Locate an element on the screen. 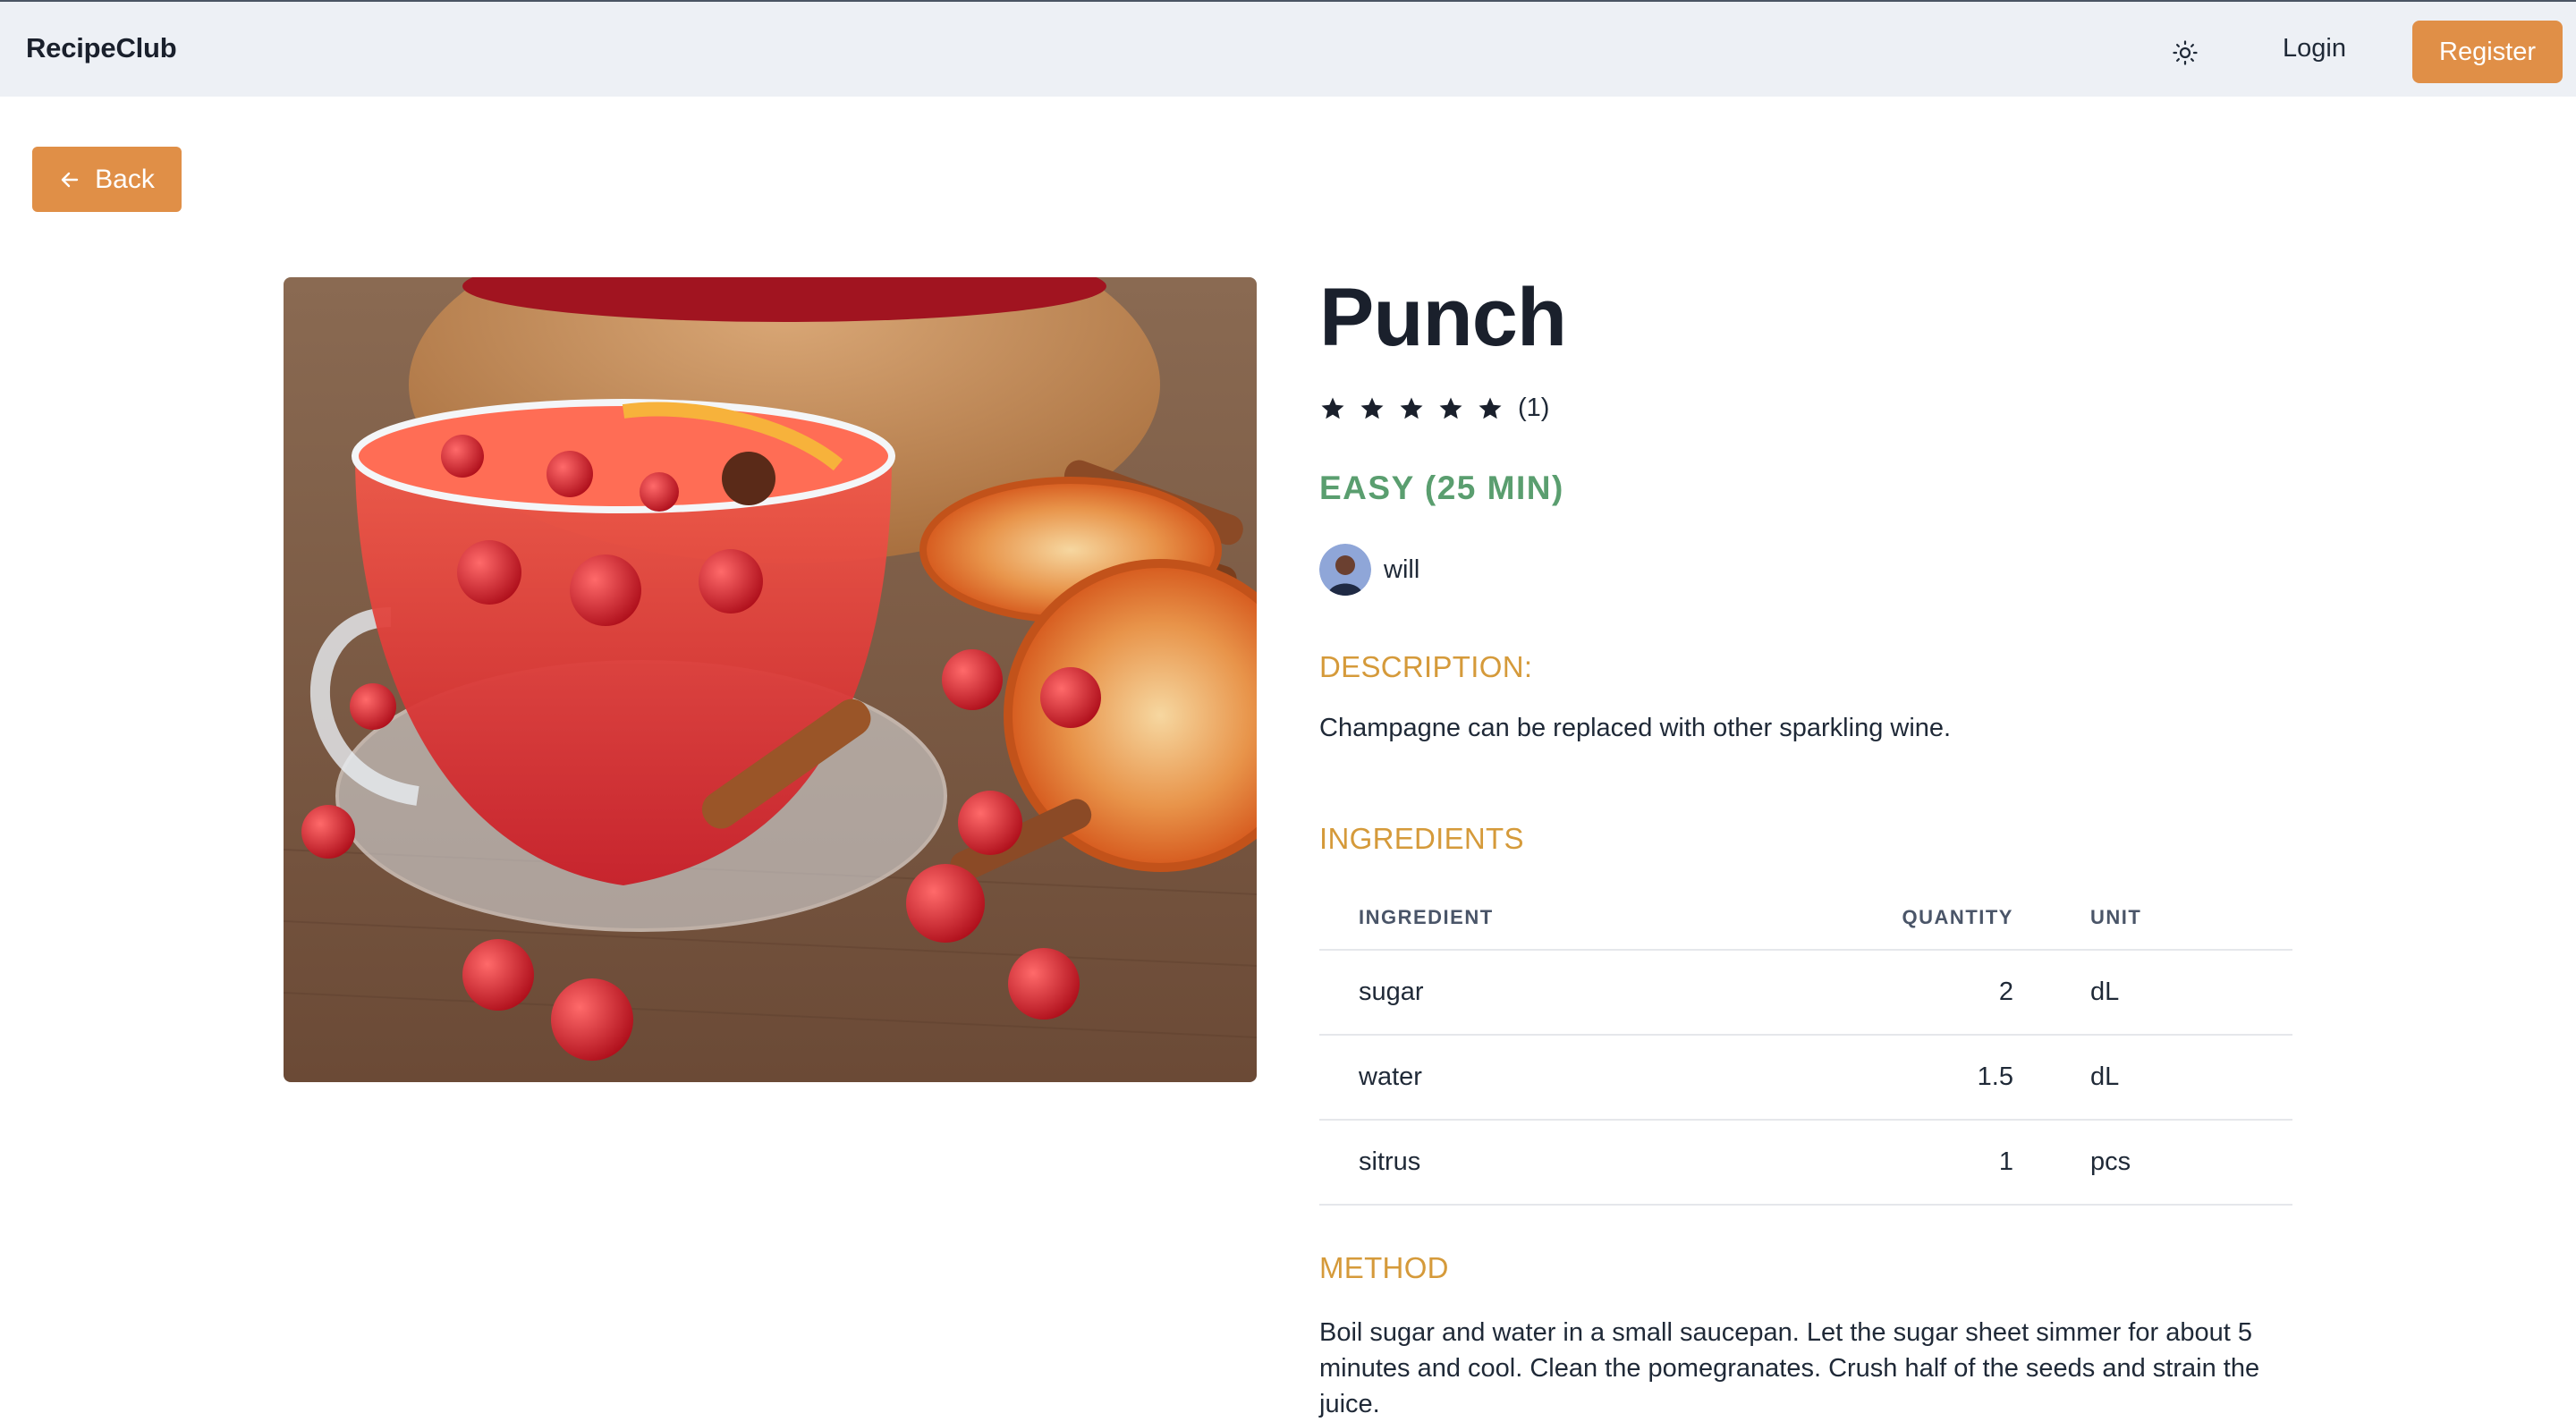 The image size is (2576, 1422). register-button: Register is located at coordinates (2487, 52).